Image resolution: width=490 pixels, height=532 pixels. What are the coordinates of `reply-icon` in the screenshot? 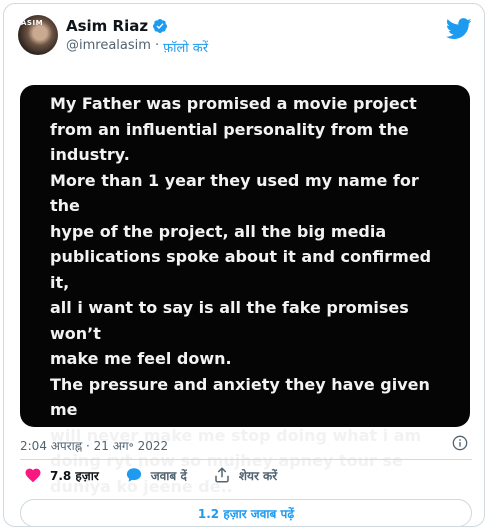 It's located at (133, 475).